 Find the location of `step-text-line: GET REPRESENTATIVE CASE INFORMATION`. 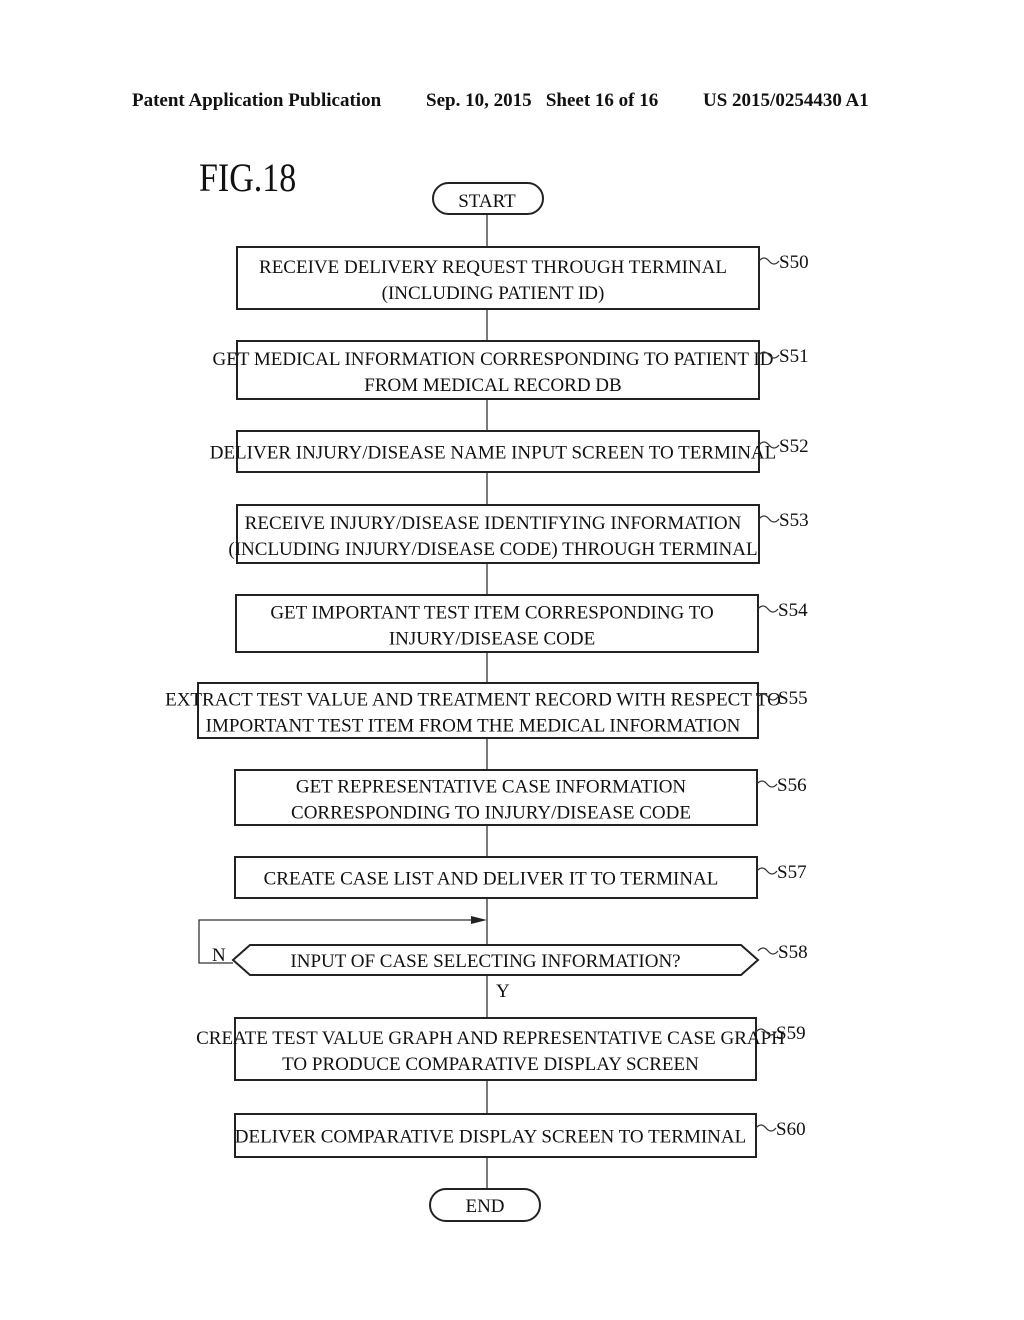

step-text-line: GET REPRESENTATIVE CASE INFORMATION is located at coordinates (491, 787).